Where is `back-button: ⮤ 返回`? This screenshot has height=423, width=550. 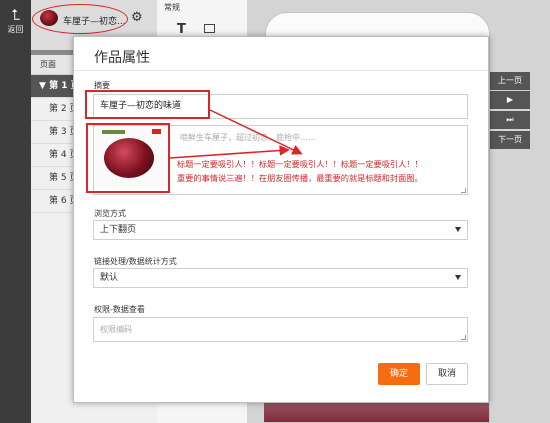 back-button: ⮤ 返回 is located at coordinates (15, 21).